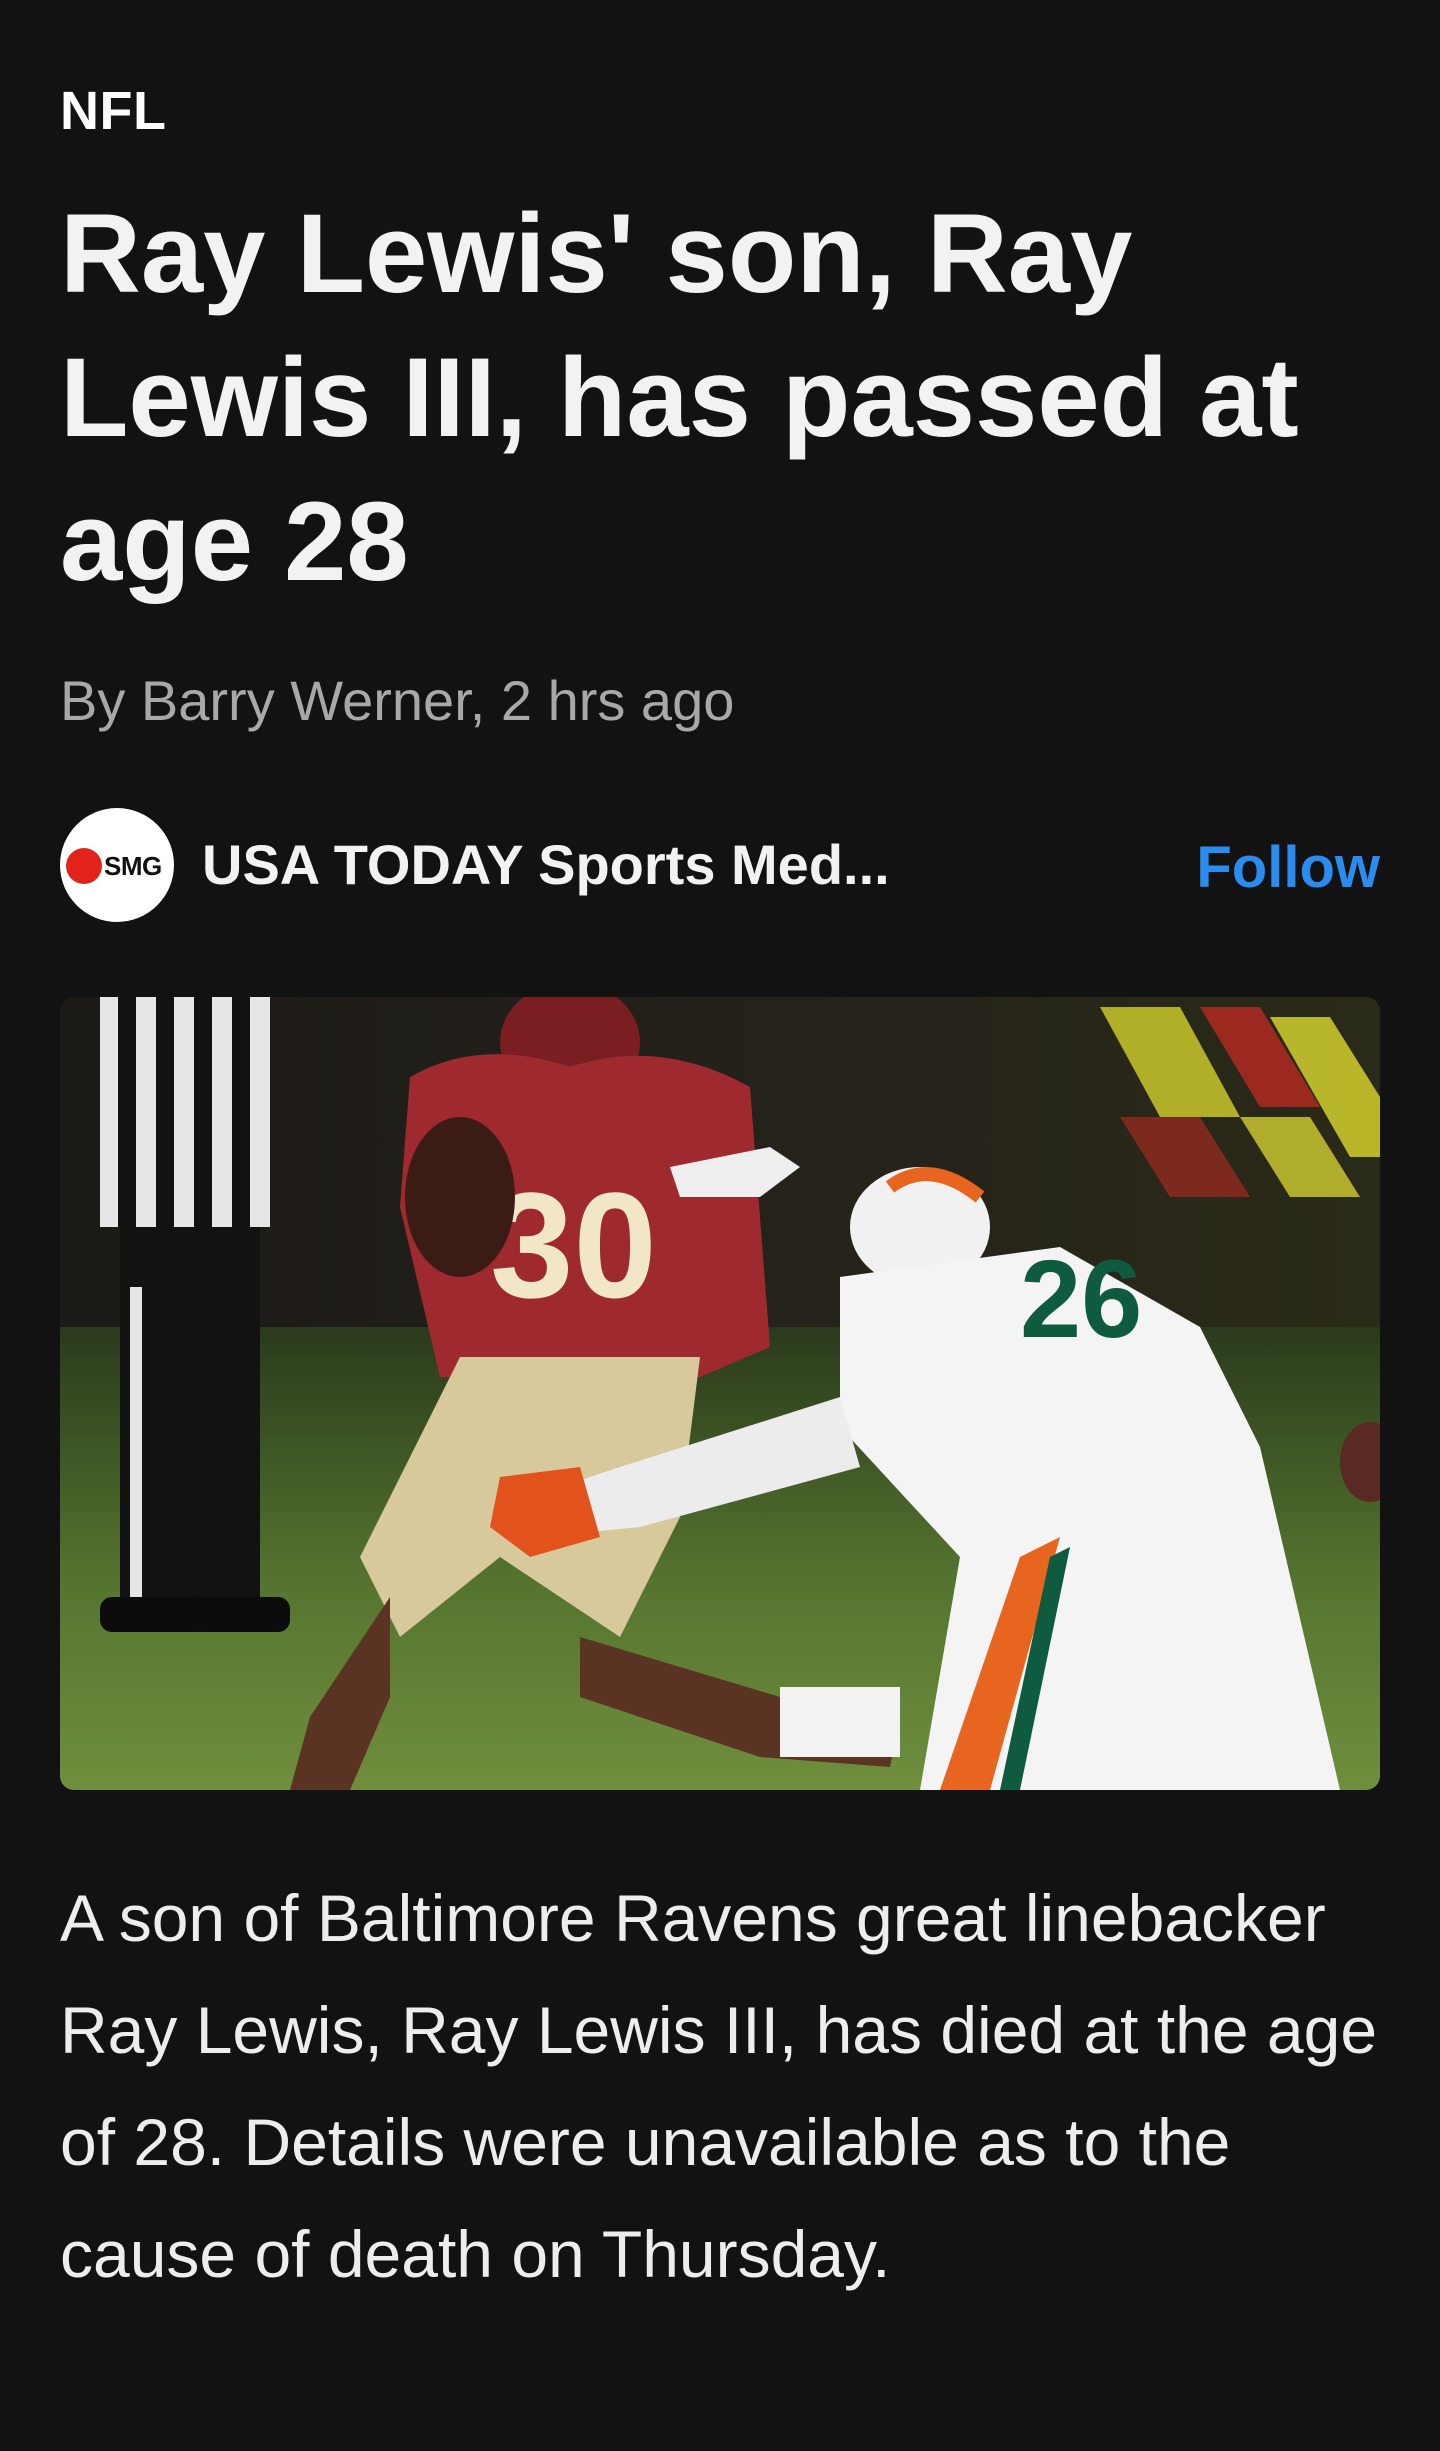  Describe the element at coordinates (1288, 867) in the screenshot. I see `follow-button: Follow` at that location.